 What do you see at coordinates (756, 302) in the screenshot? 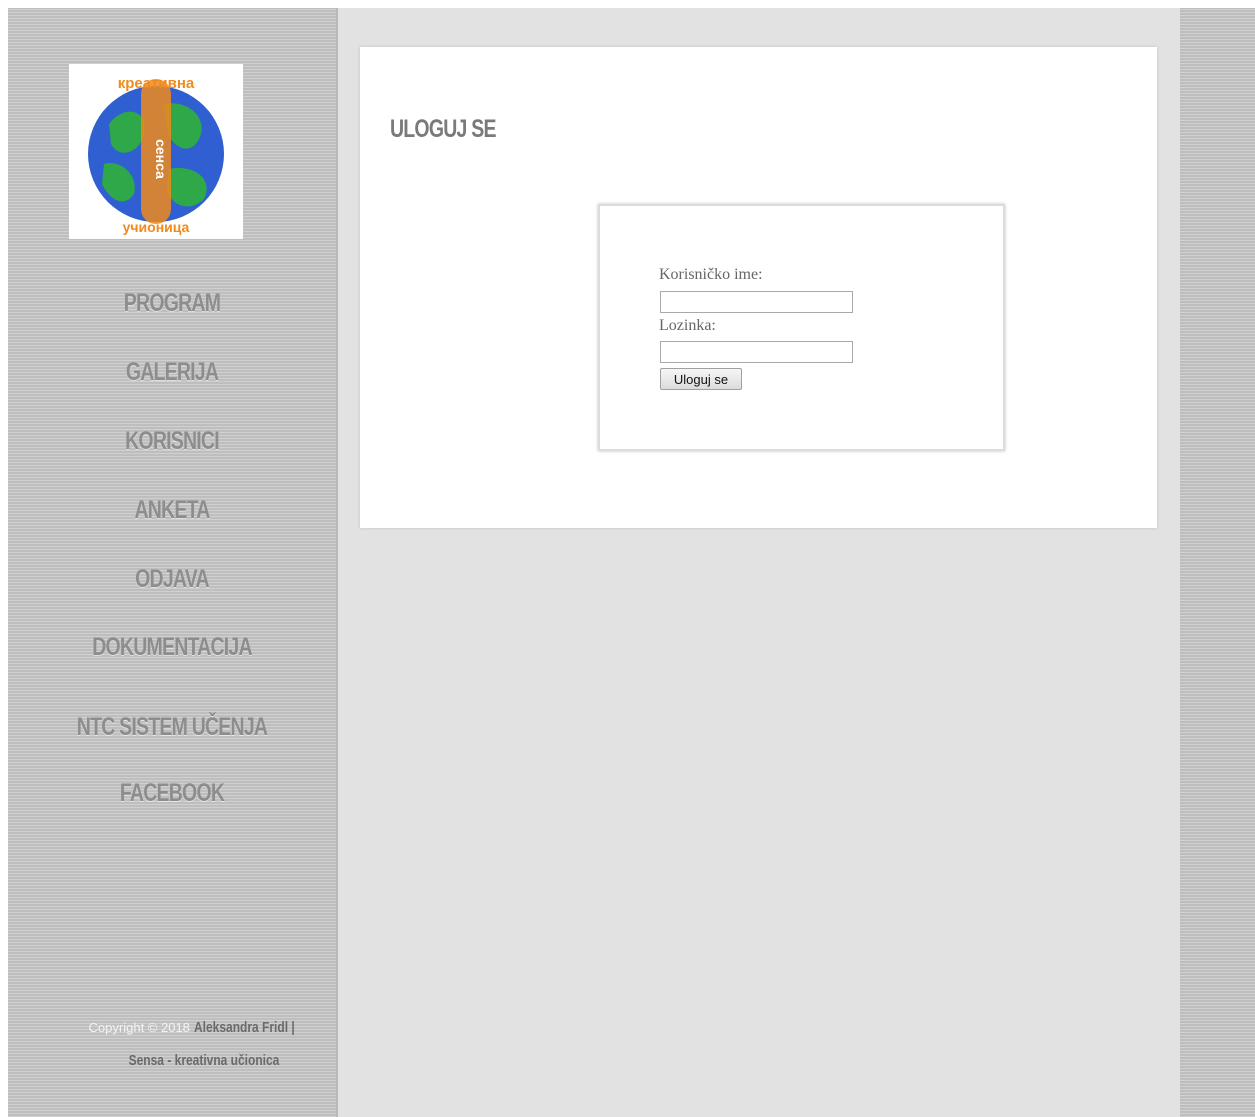
I see `username-input` at bounding box center [756, 302].